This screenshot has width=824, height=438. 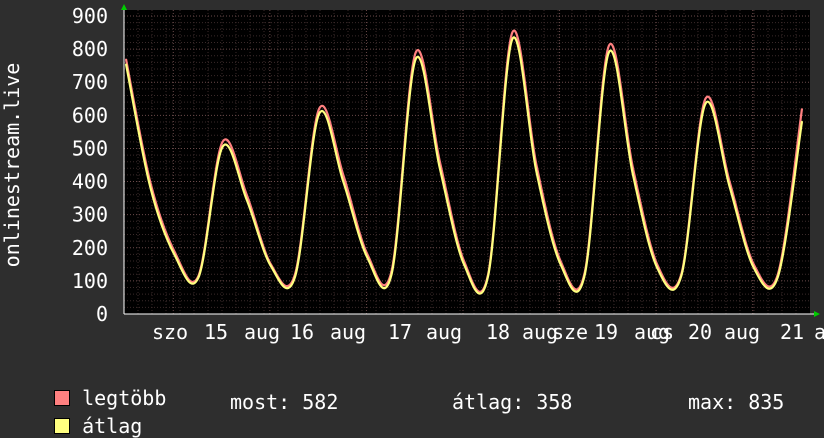 What do you see at coordinates (102, 314) in the screenshot?
I see `y-tick-label: 0` at bounding box center [102, 314].